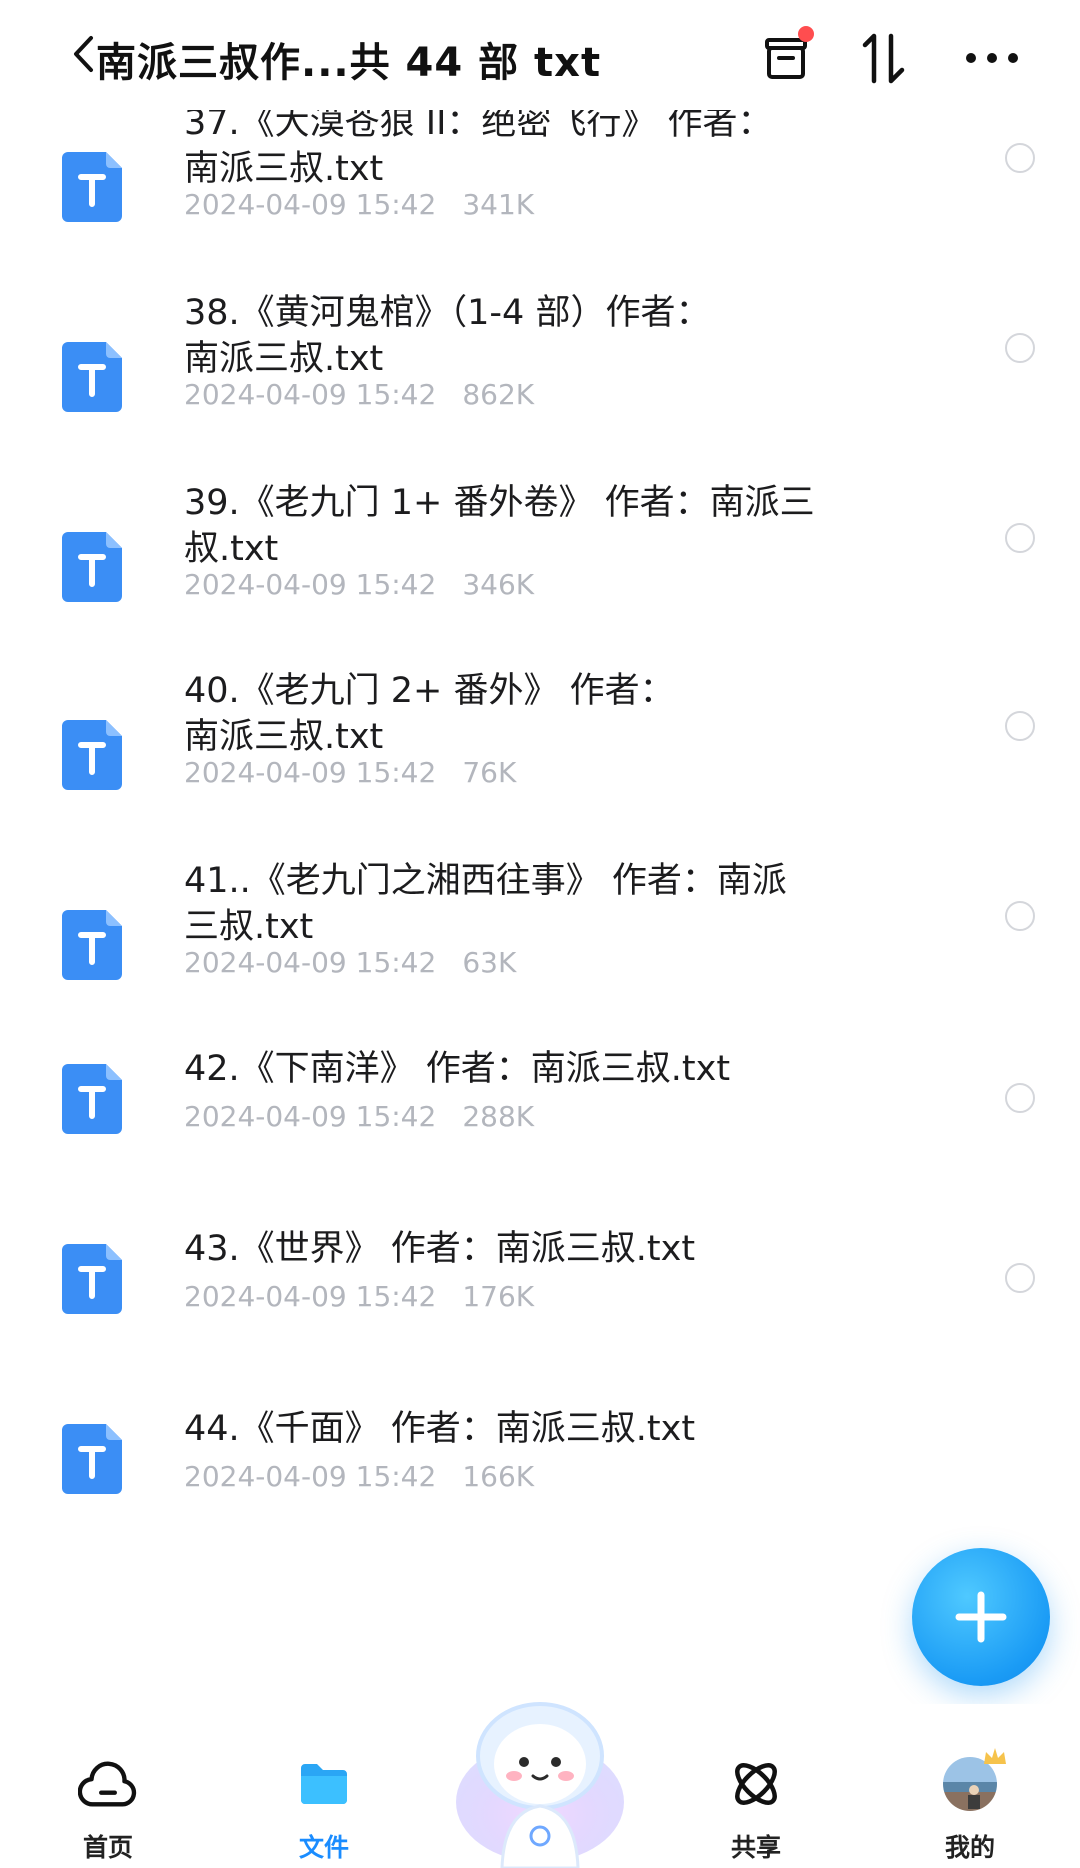  Describe the element at coordinates (485, 904) in the screenshot. I see `file-name: 41..《老九门之湘西往事》 作者：南派 三叔.txt` at that location.